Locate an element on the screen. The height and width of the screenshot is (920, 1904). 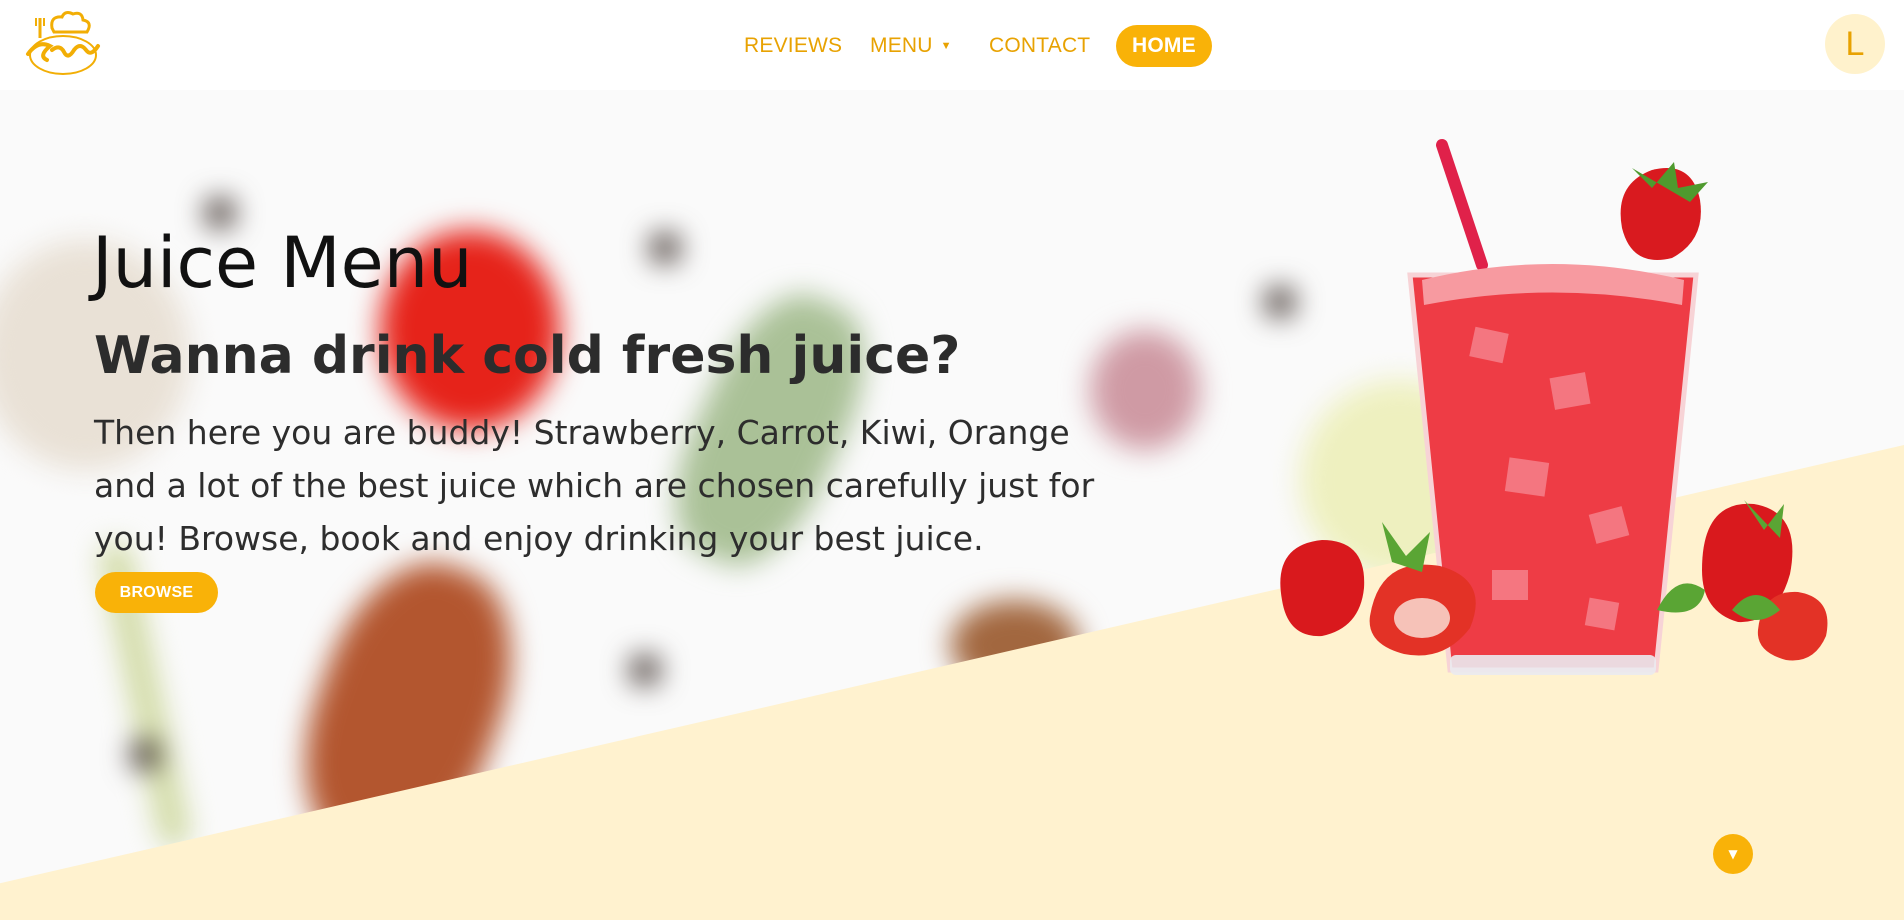
nav-menu: MENU ▼ is located at coordinates (911, 46).